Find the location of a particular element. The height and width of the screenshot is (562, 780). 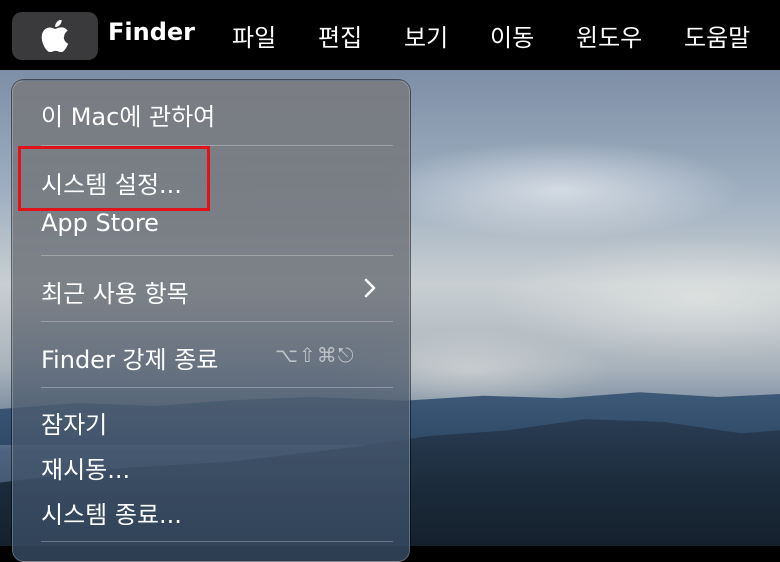

menu-finder: Finder is located at coordinates (151, 32).